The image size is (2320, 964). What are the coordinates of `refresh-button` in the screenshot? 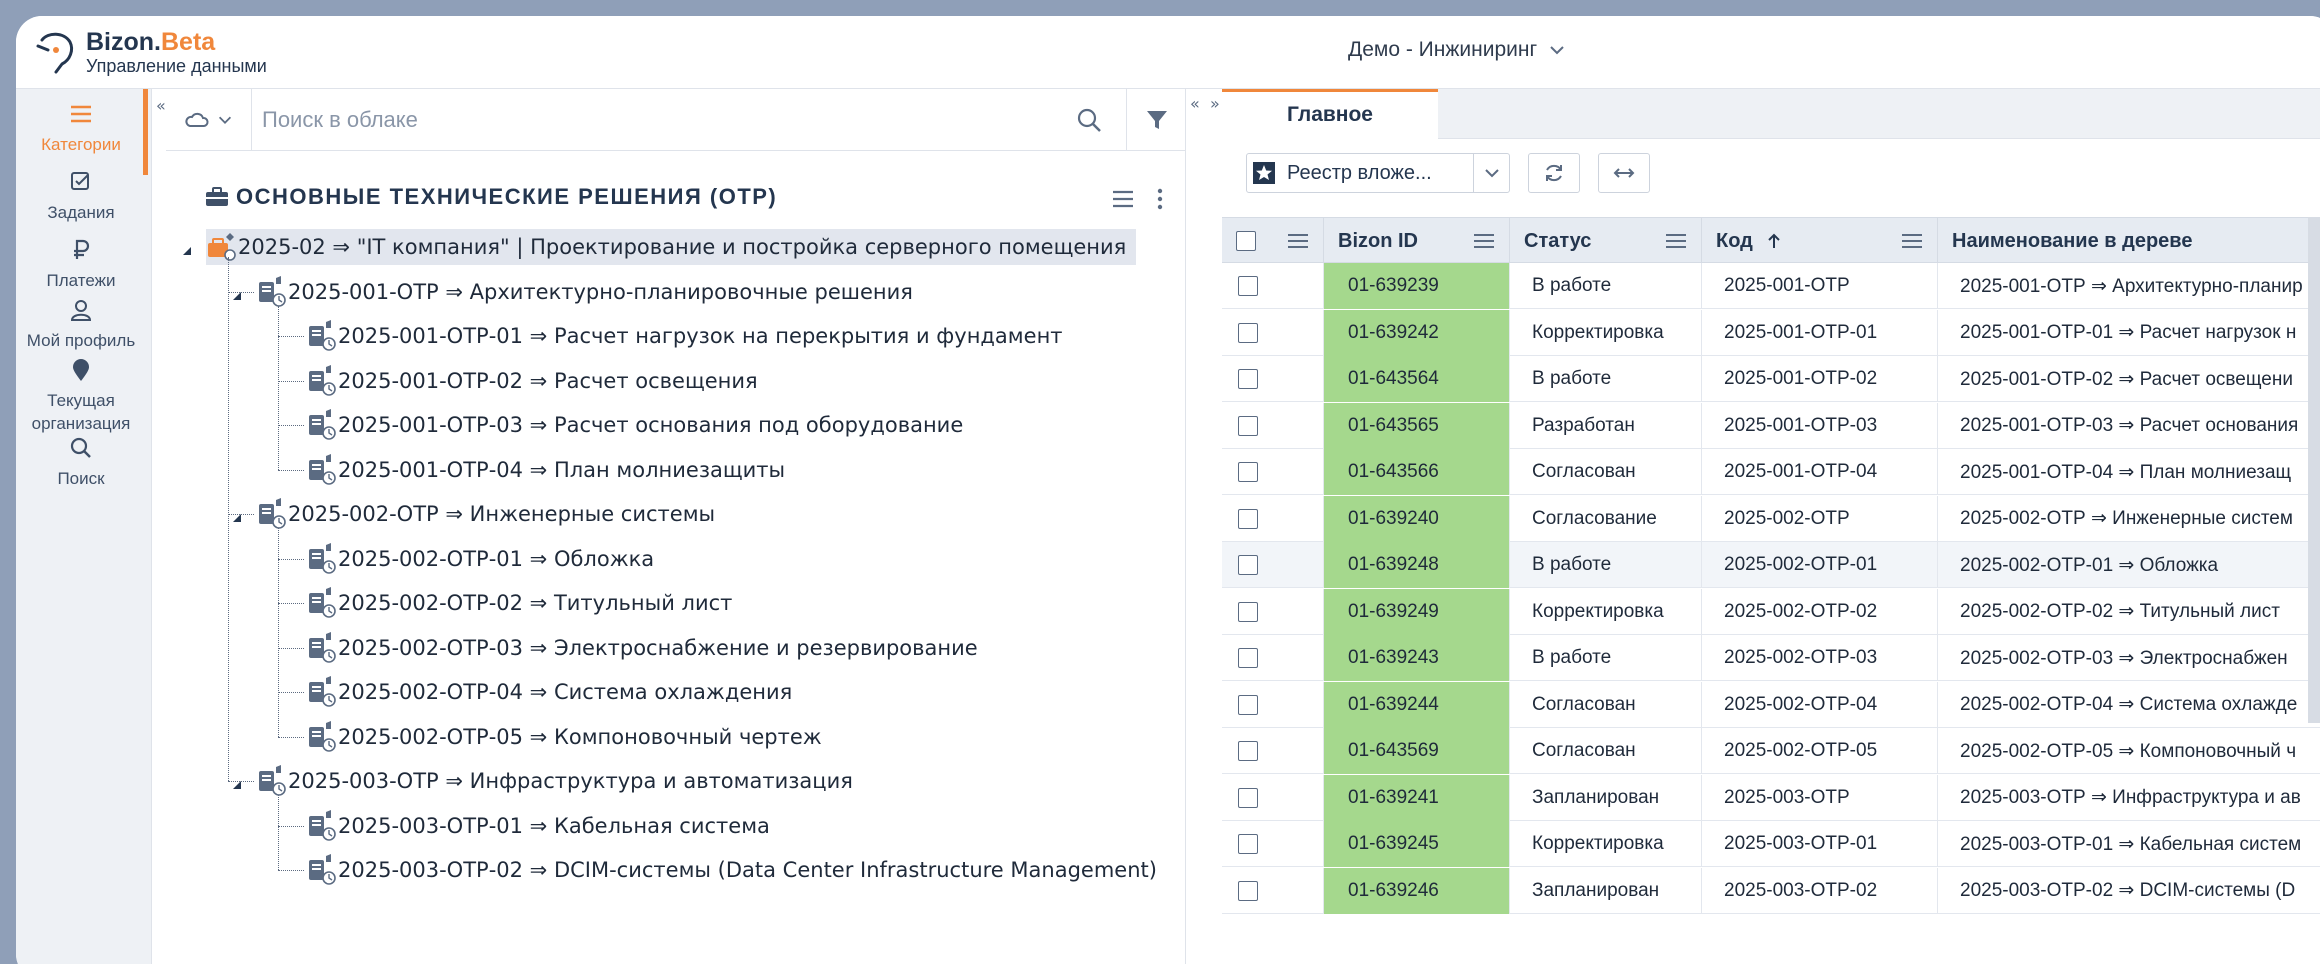 It's located at (1554, 173).